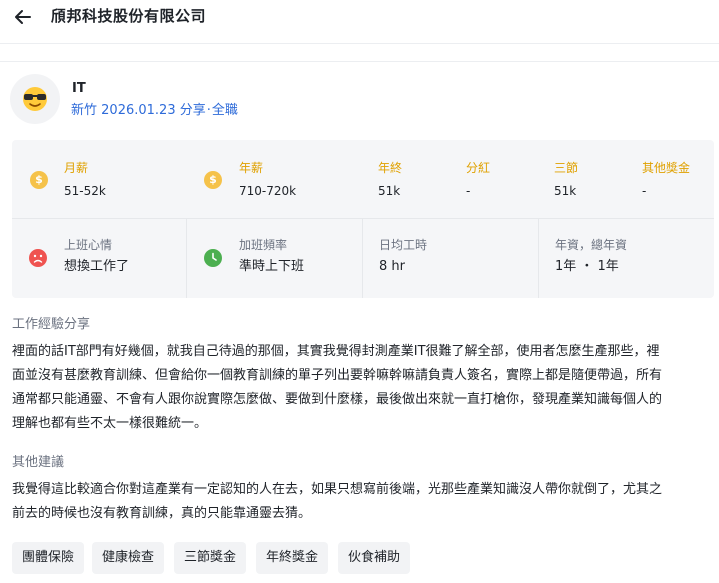 The width and height of the screenshot is (719, 583). Describe the element at coordinates (587, 266) in the screenshot. I see `seniority-value: 1年 ・ 1年` at that location.